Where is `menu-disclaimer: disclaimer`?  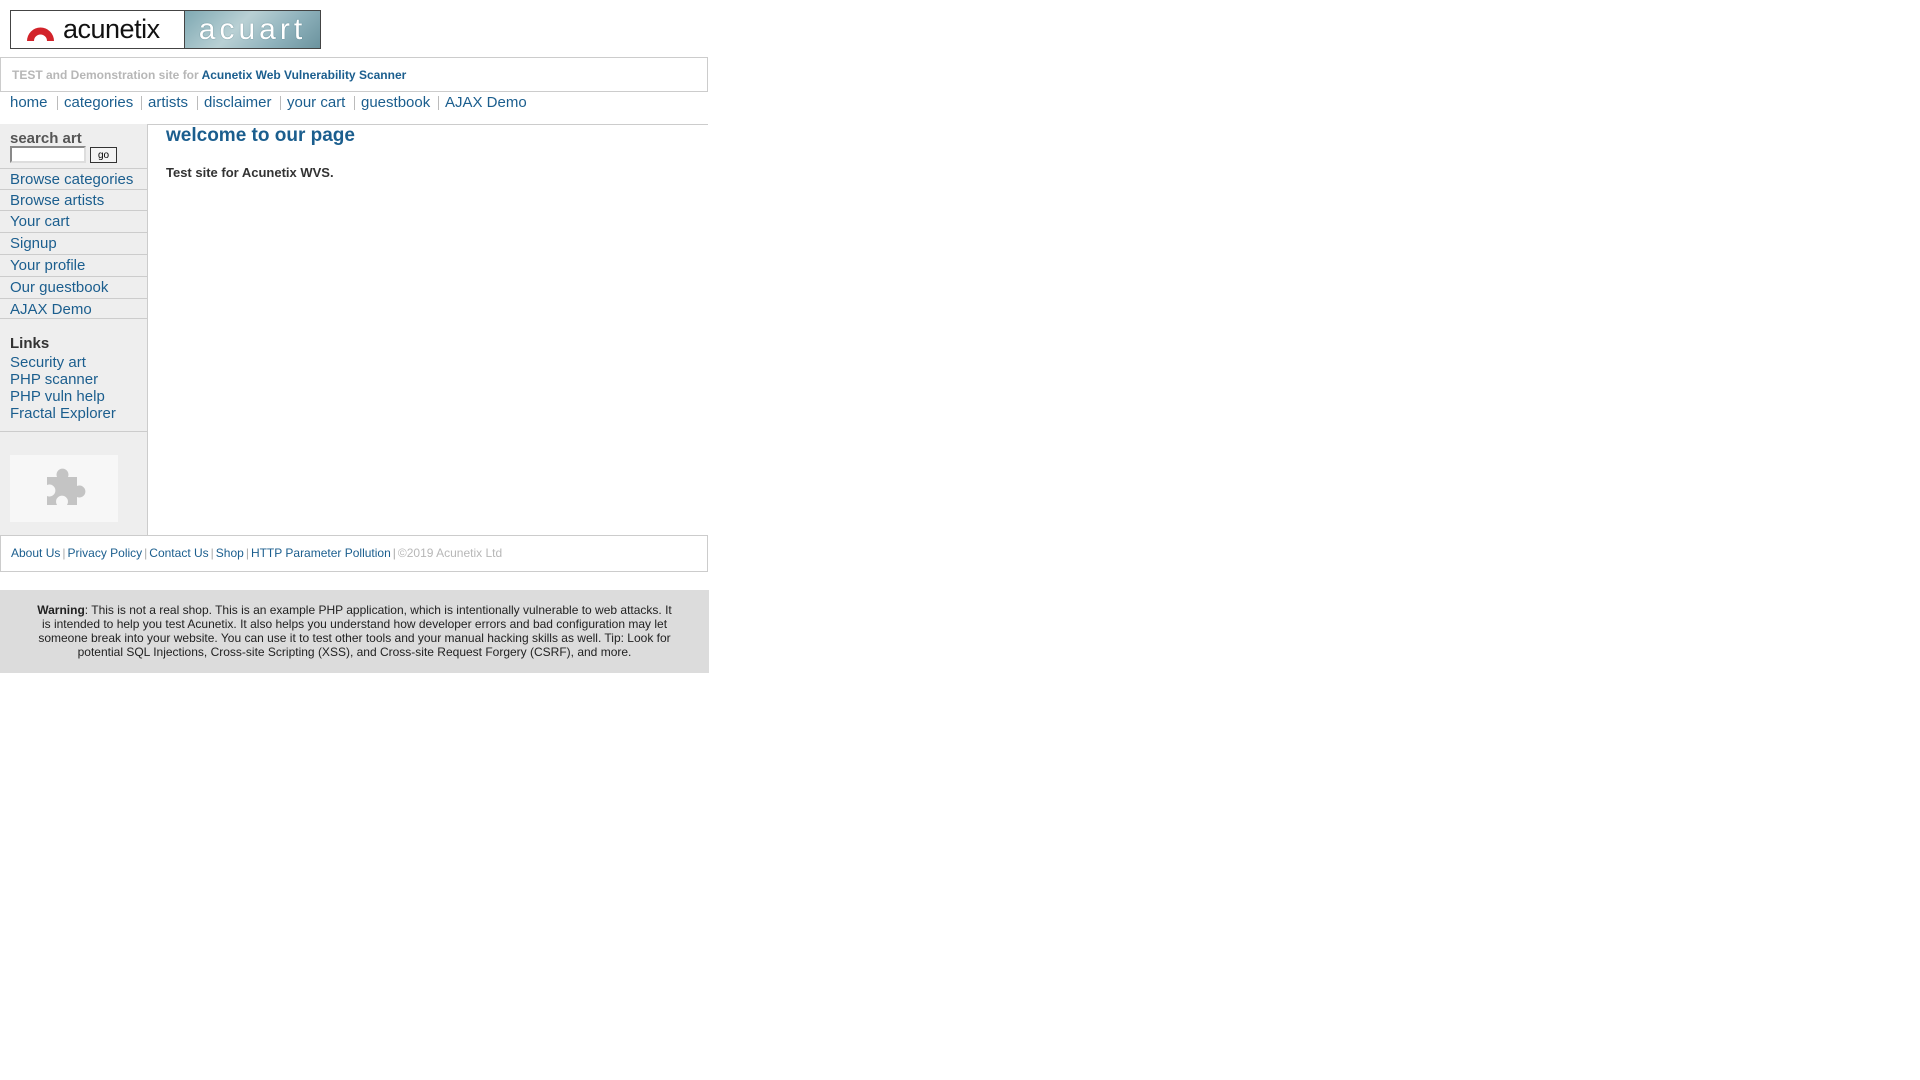 menu-disclaimer: disclaimer is located at coordinates (238, 103).